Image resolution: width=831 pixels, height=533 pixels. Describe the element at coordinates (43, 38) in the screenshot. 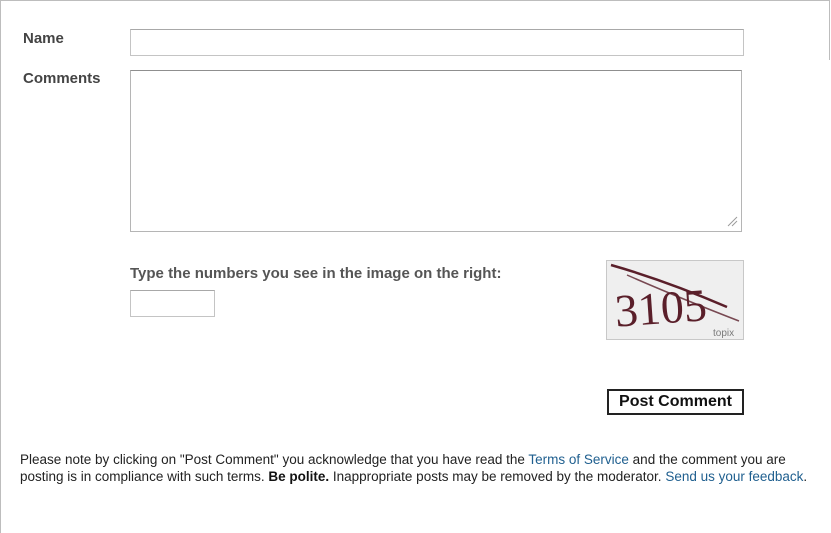

I see `name-label: Name` at that location.